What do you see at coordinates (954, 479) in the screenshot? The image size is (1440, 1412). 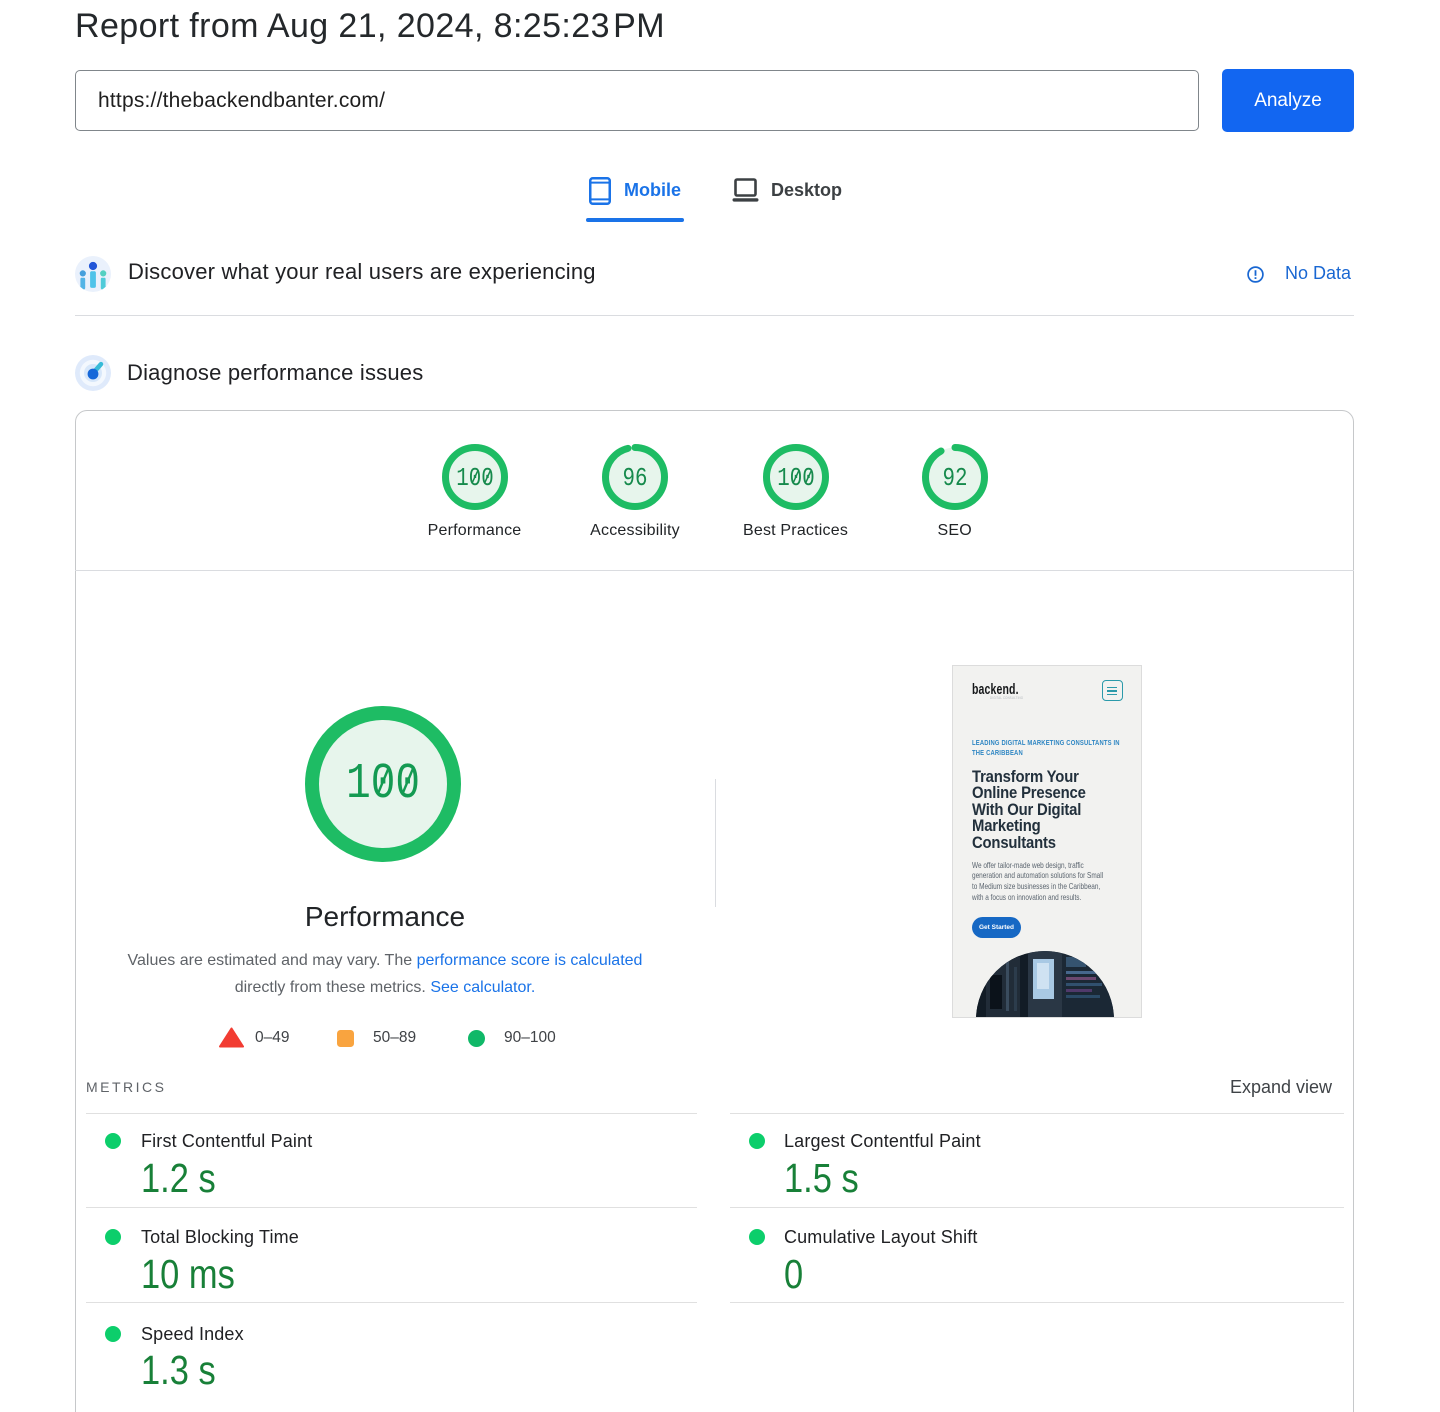 I see `svg-text: 92` at bounding box center [954, 479].